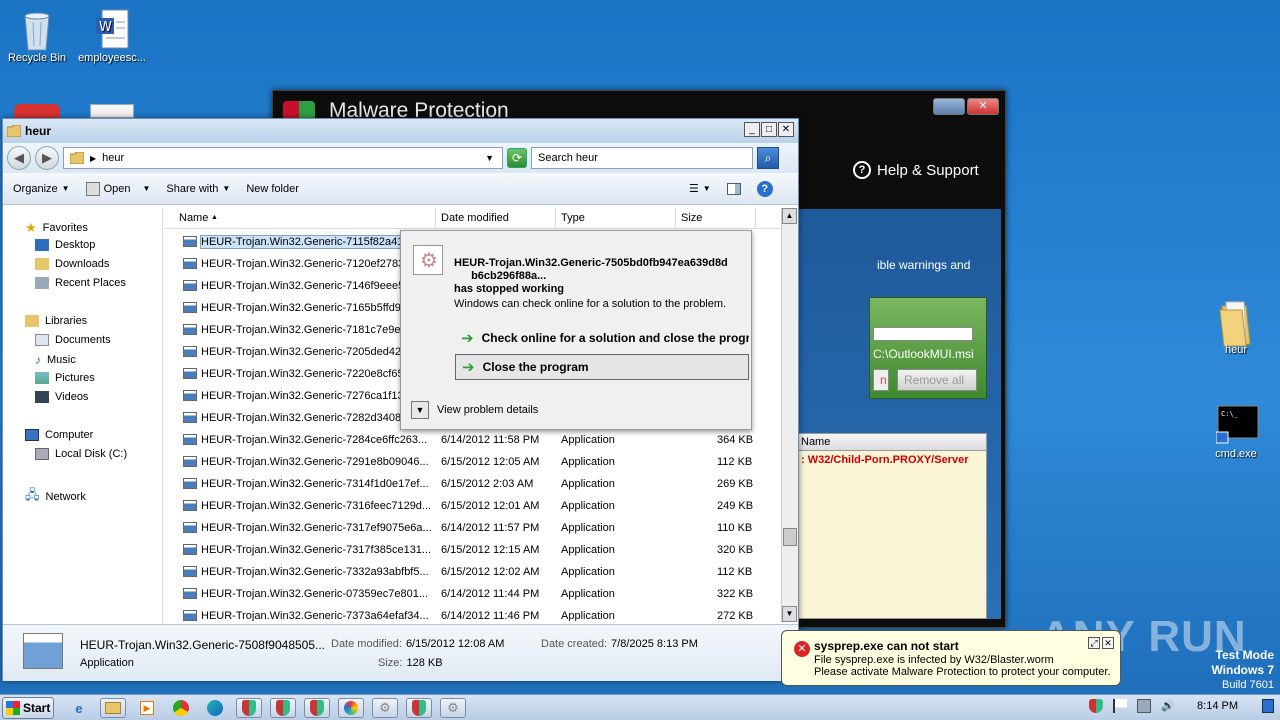  What do you see at coordinates (916, 170) in the screenshot?
I see `help-support-link: ? Help & Support` at bounding box center [916, 170].